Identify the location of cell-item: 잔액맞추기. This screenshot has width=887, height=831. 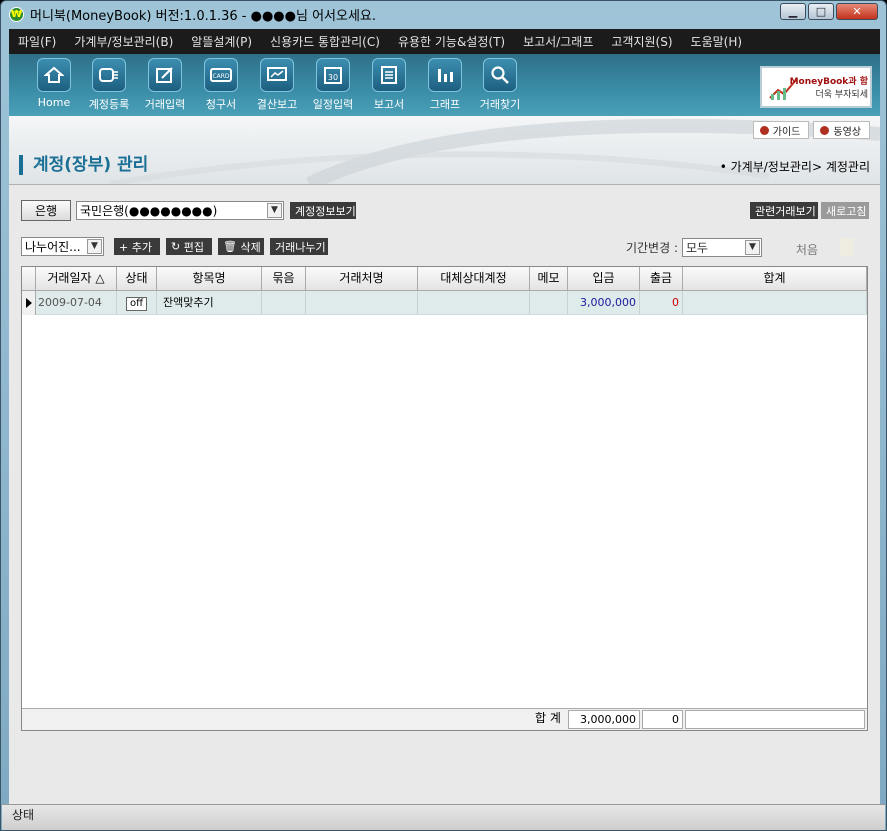
(209, 302).